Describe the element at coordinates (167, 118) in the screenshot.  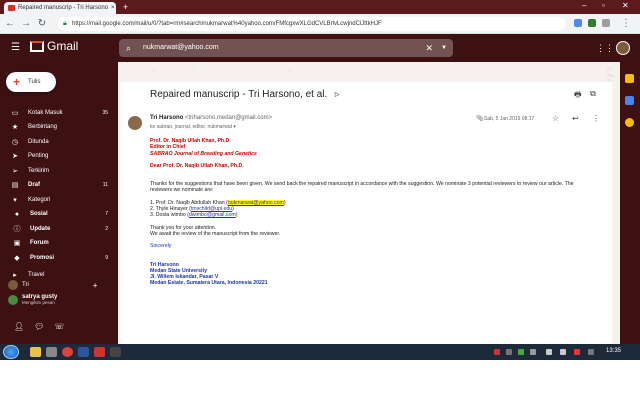
I see `sender-name: Tri Harsono` at that location.